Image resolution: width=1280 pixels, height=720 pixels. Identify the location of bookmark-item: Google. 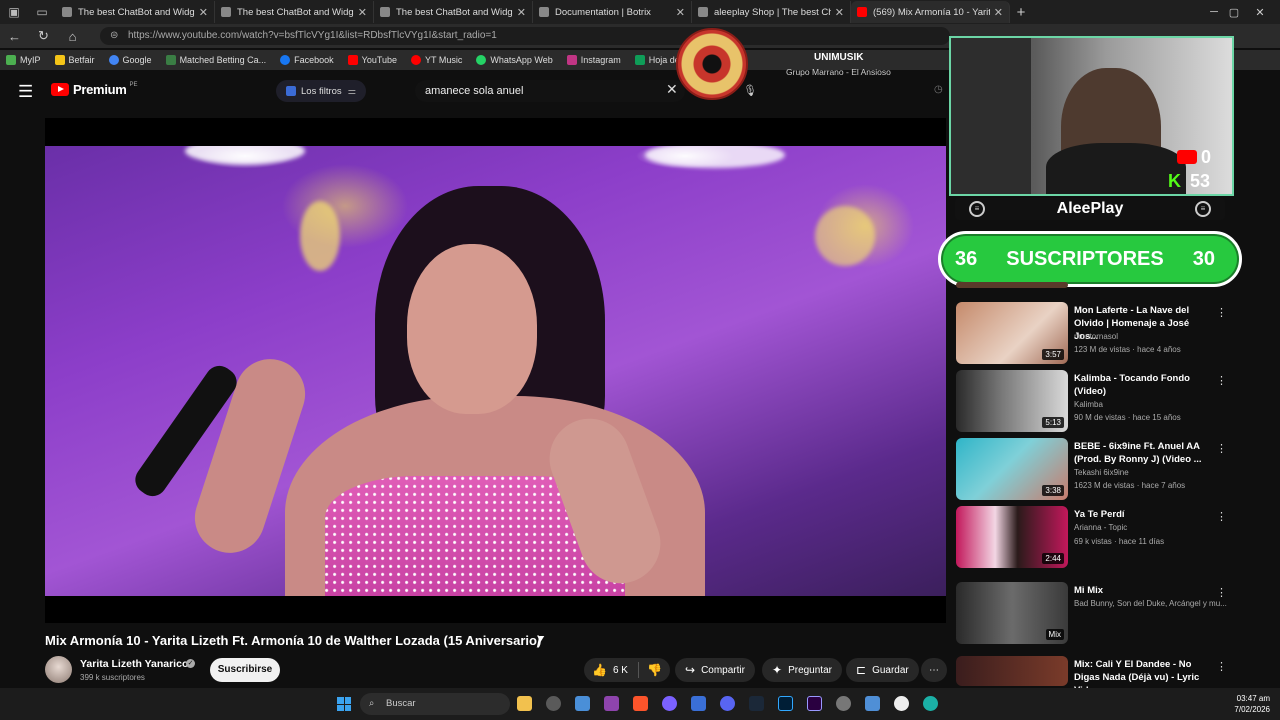
(130, 60).